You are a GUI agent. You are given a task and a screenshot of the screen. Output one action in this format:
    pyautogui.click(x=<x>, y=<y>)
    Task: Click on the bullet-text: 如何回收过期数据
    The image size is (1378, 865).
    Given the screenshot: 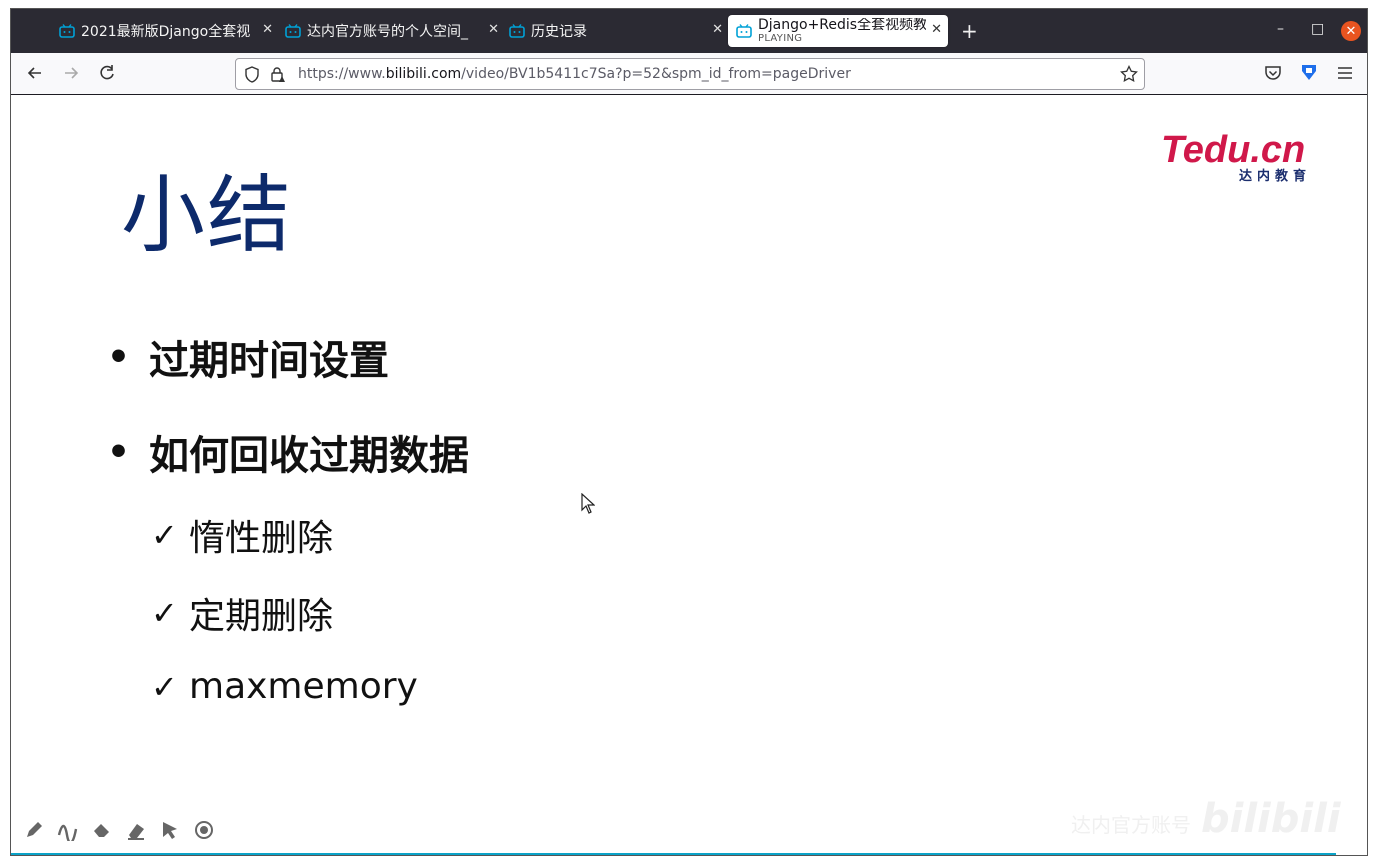 What is the action you would take?
    pyautogui.click(x=309, y=456)
    